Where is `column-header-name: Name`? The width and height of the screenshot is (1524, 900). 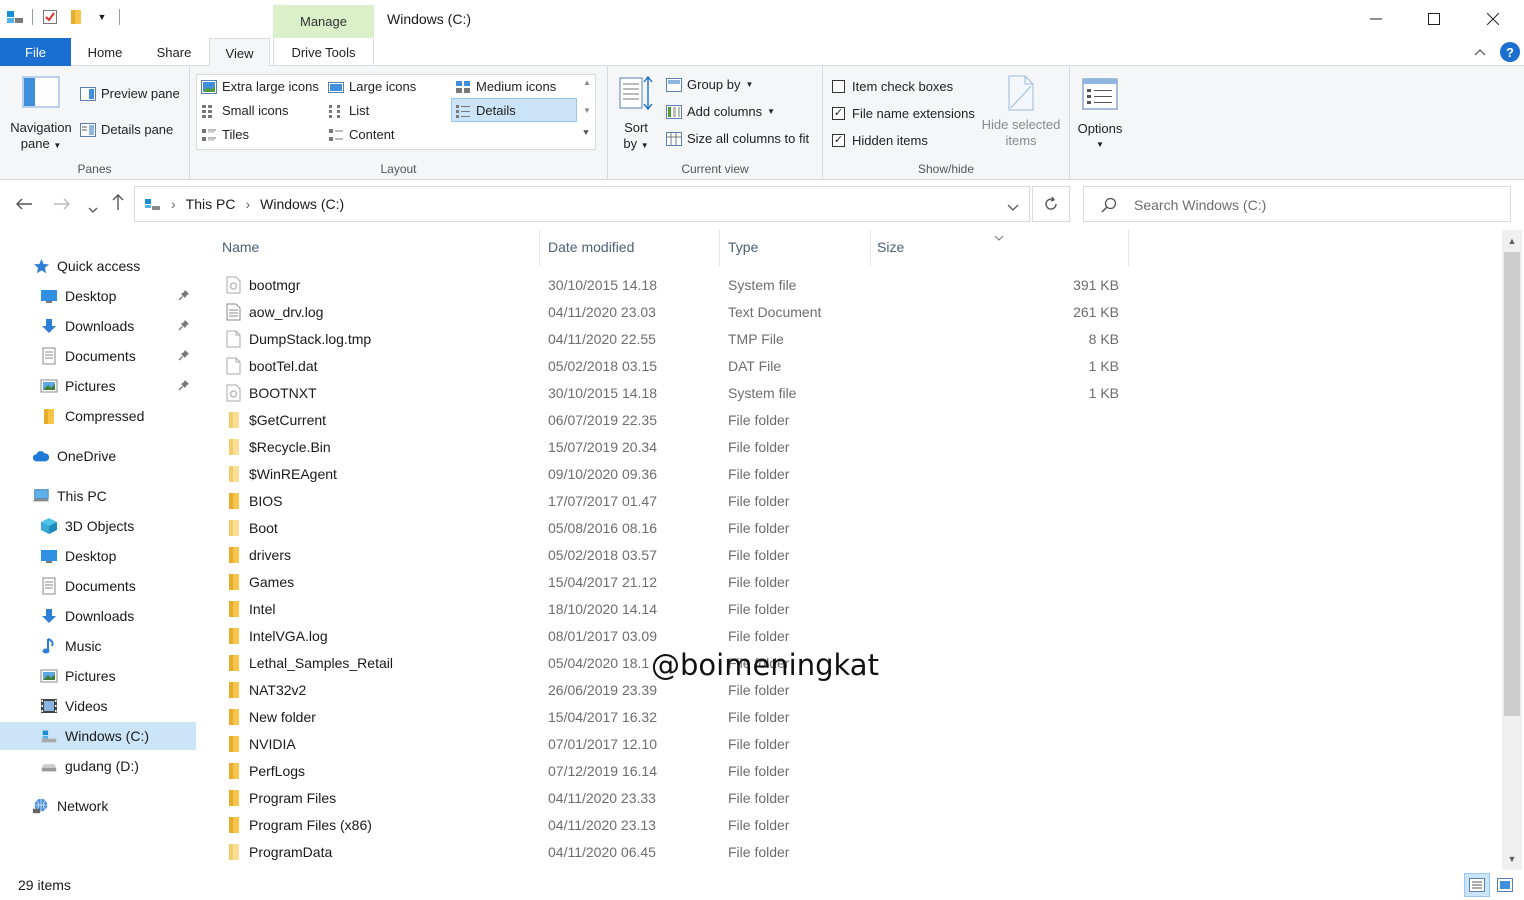
column-header-name: Name is located at coordinates (240, 249).